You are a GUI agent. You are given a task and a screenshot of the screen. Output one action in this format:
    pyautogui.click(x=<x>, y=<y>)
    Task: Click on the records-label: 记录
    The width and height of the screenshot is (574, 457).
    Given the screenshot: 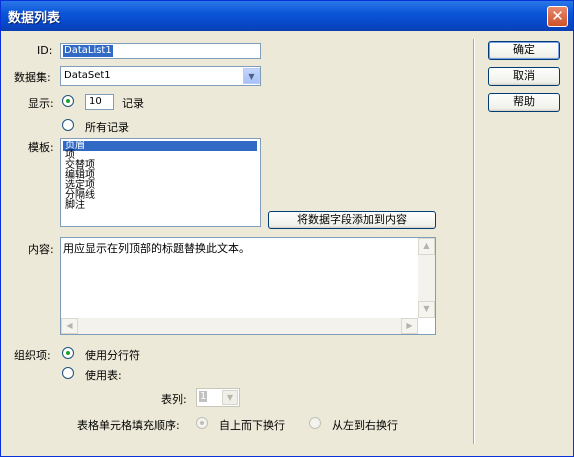 What is the action you would take?
    pyautogui.click(x=133, y=103)
    